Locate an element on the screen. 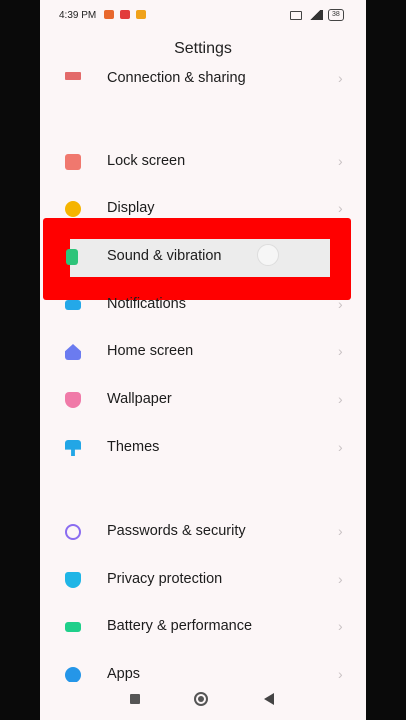 This screenshot has height=720, width=406. settings-item-passwords-security: Passwords & security › is located at coordinates (203, 532).